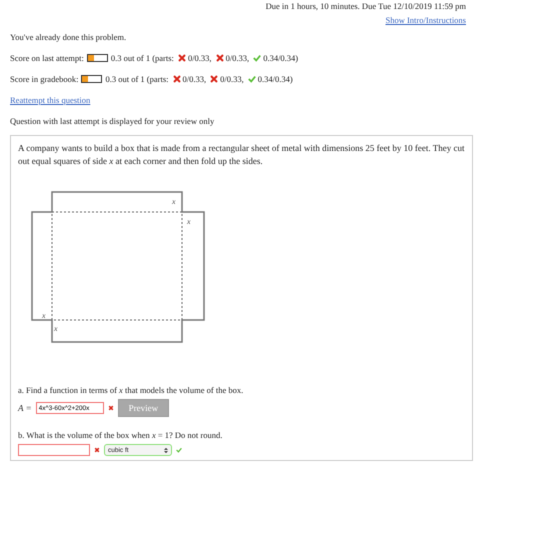 Image resolution: width=560 pixels, height=543 pixels. What do you see at coordinates (54, 450) in the screenshot?
I see `answer-field` at bounding box center [54, 450].